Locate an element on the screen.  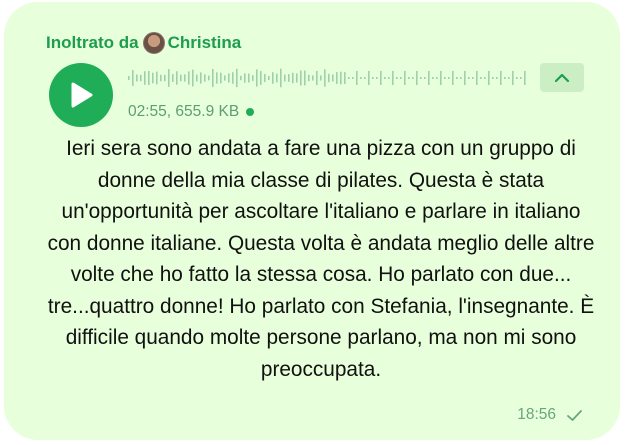
chevron-up-icon is located at coordinates (562, 77).